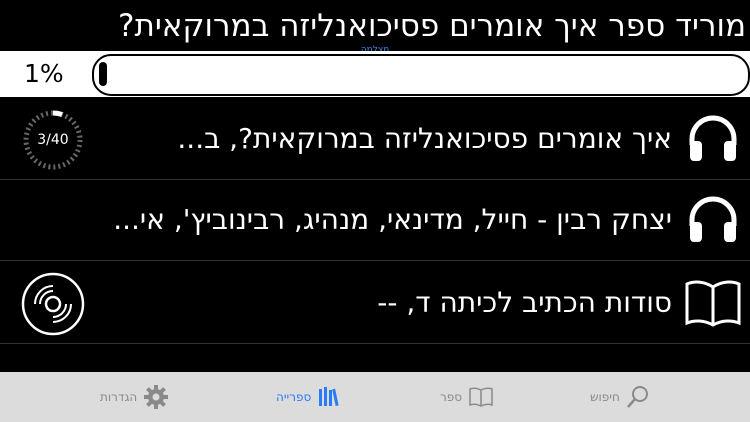 Image resolution: width=750 pixels, height=422 pixels. Describe the element at coordinates (375, 397) in the screenshot. I see `tab-bar: הגדרות ספרייה ספר חיפוש` at that location.